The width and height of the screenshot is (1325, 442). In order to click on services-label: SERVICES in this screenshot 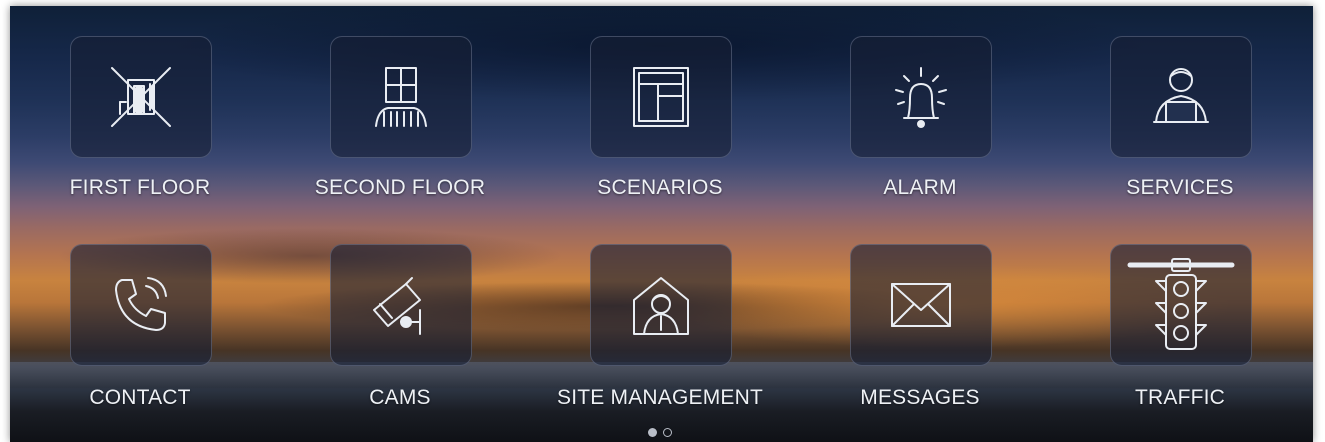, I will do `click(1171, 188)`.